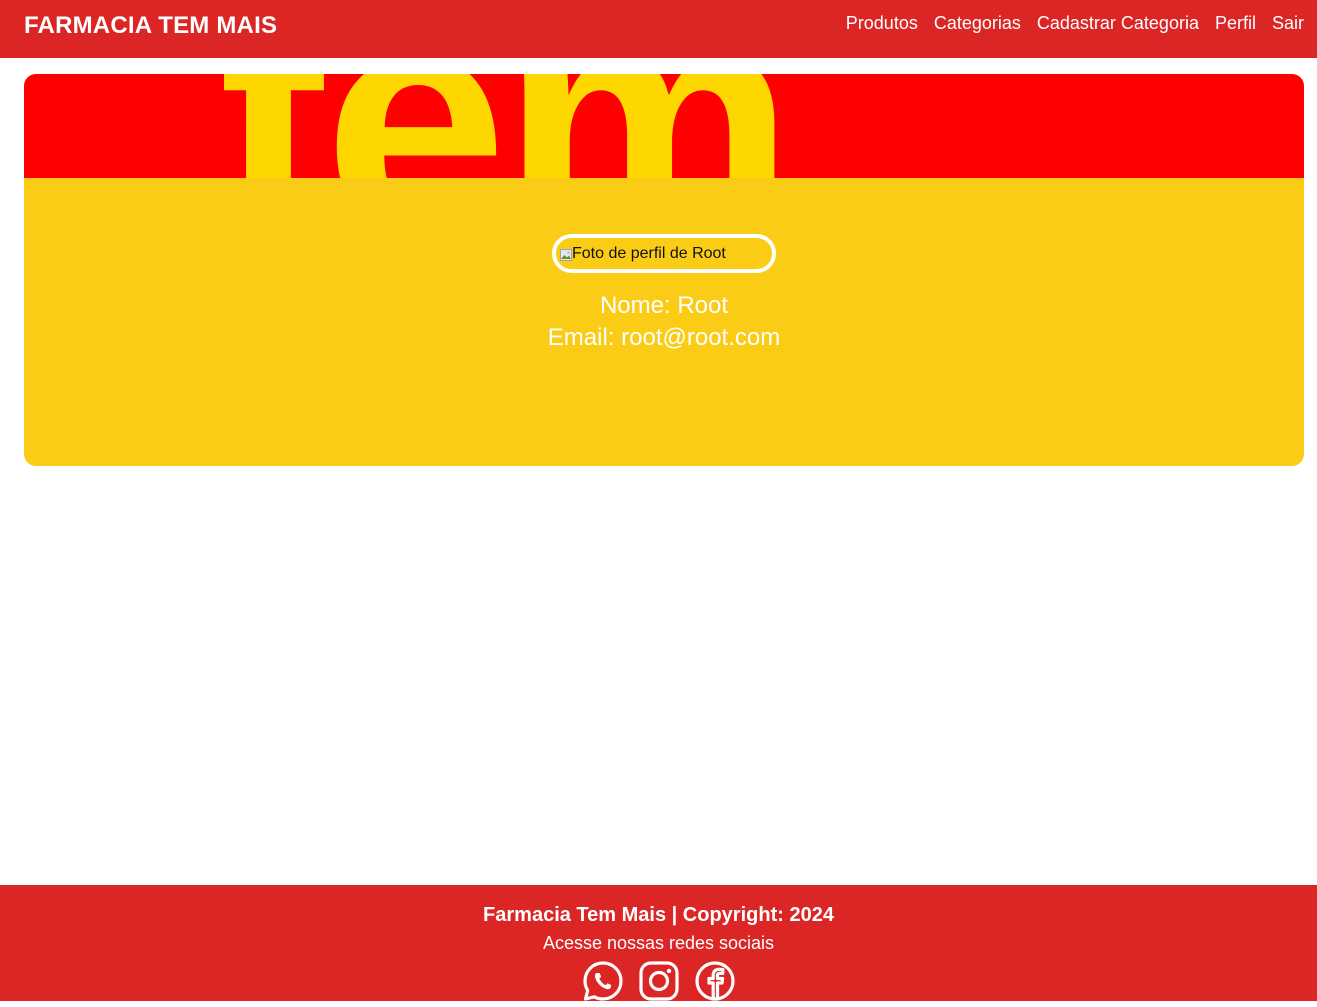  Describe the element at coordinates (649, 253) in the screenshot. I see `profile-photo-alt-text: Foto de perfil de Root` at that location.